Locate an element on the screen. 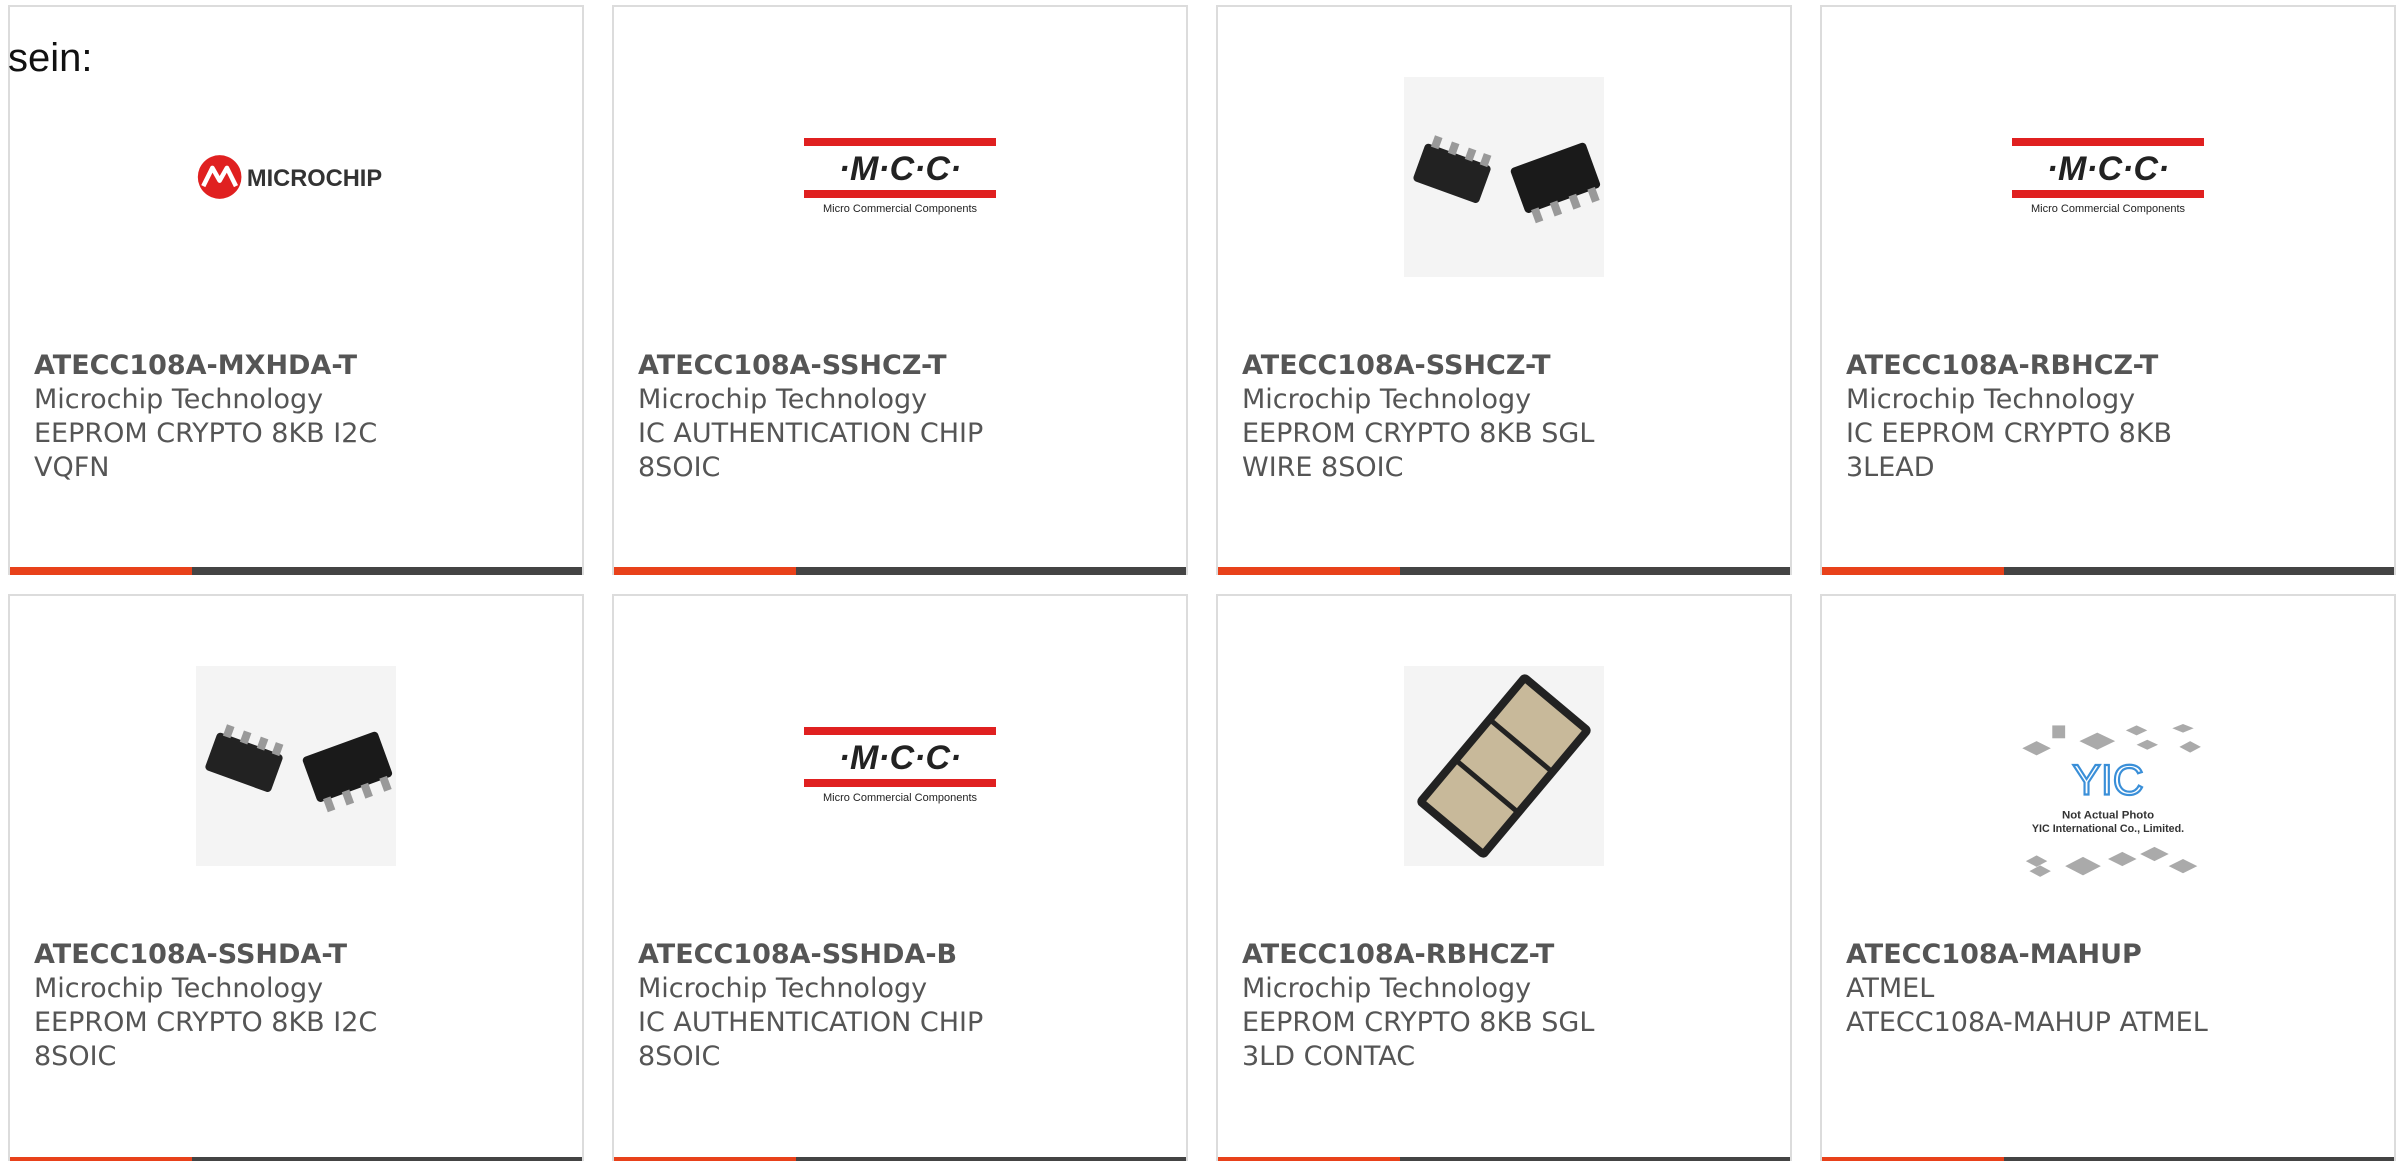 The image size is (2400, 1161). part-number: ATECC108A-SSHDA-T is located at coordinates (296, 955).